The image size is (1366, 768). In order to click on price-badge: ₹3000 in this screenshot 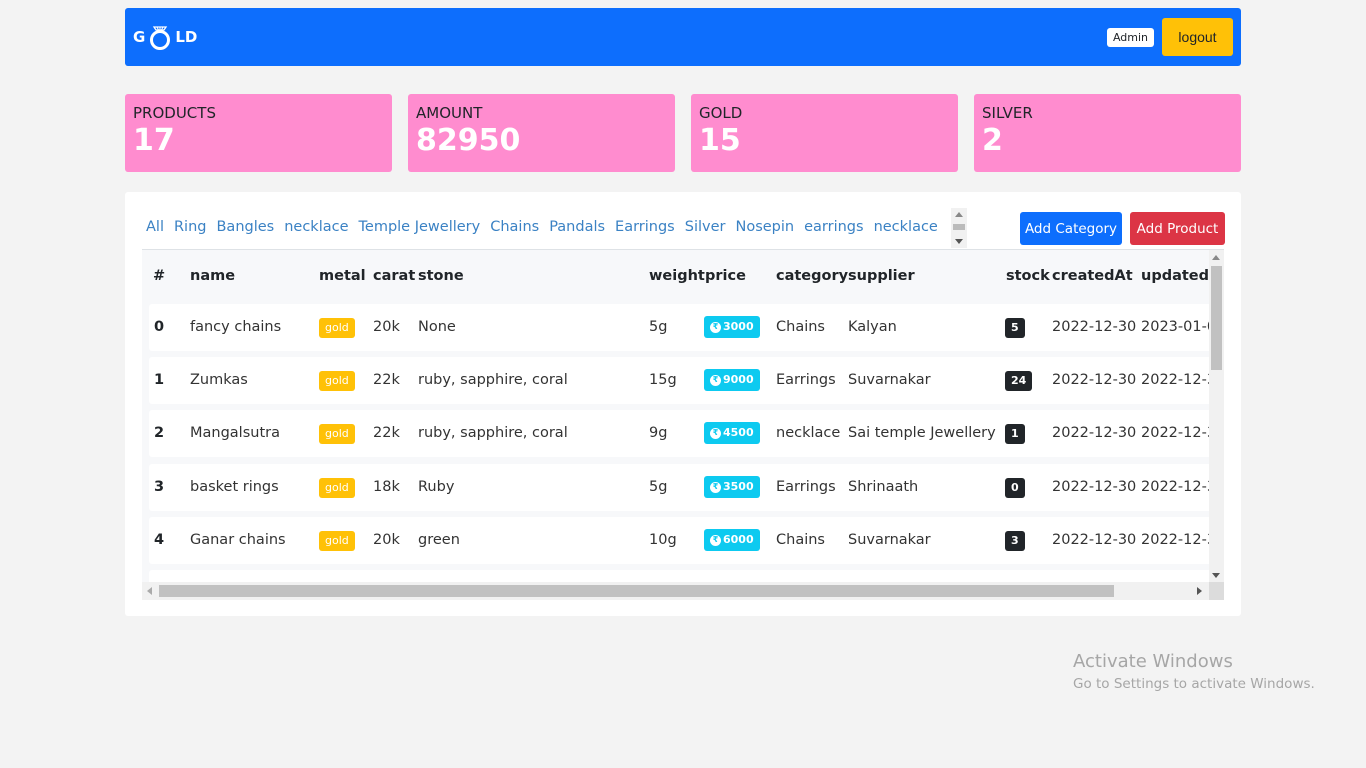, I will do `click(732, 327)`.